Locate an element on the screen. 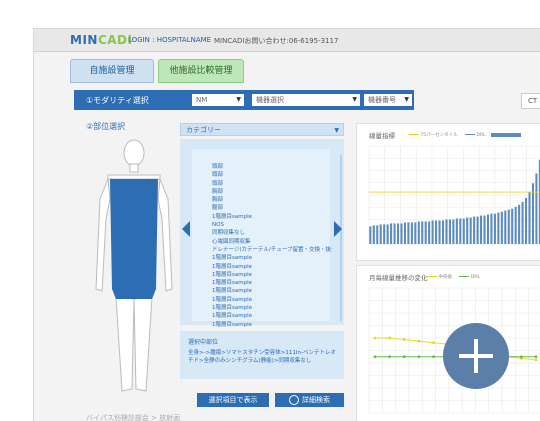  body-shoulders is located at coordinates (134, 177).